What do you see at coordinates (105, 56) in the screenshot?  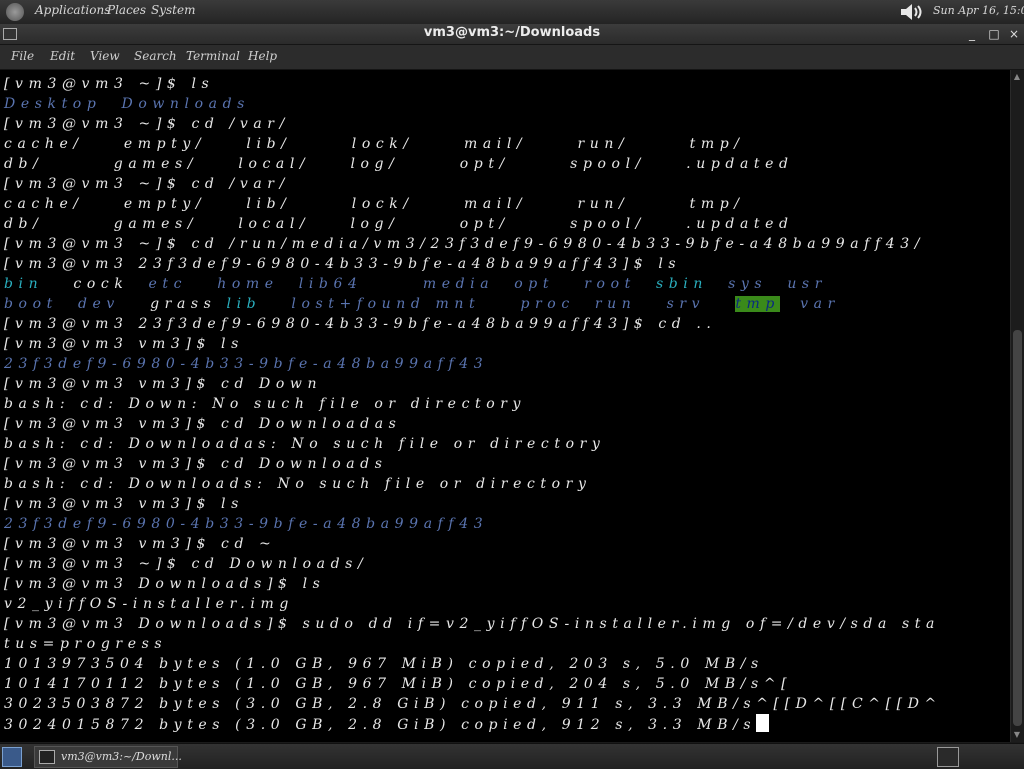 I see `menu-view: View` at bounding box center [105, 56].